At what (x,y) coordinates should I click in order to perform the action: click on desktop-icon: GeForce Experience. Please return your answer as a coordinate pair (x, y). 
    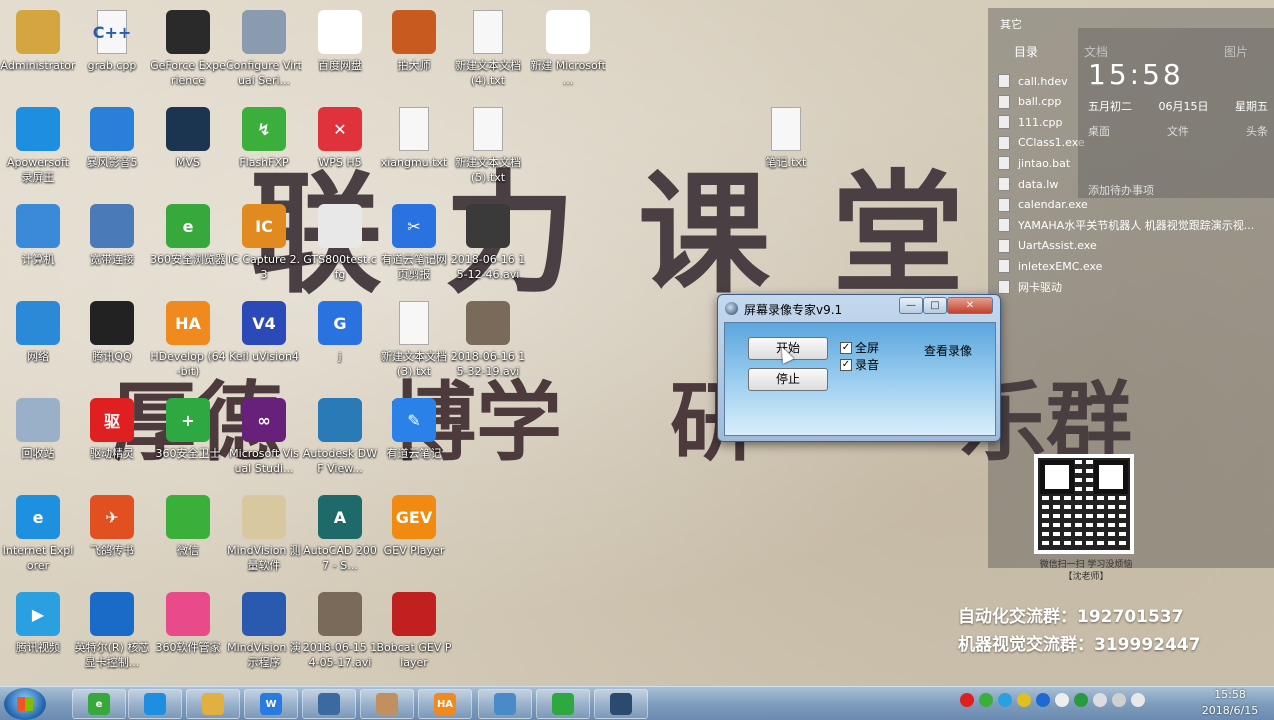
    Looking at the image, I should click on (188, 50).